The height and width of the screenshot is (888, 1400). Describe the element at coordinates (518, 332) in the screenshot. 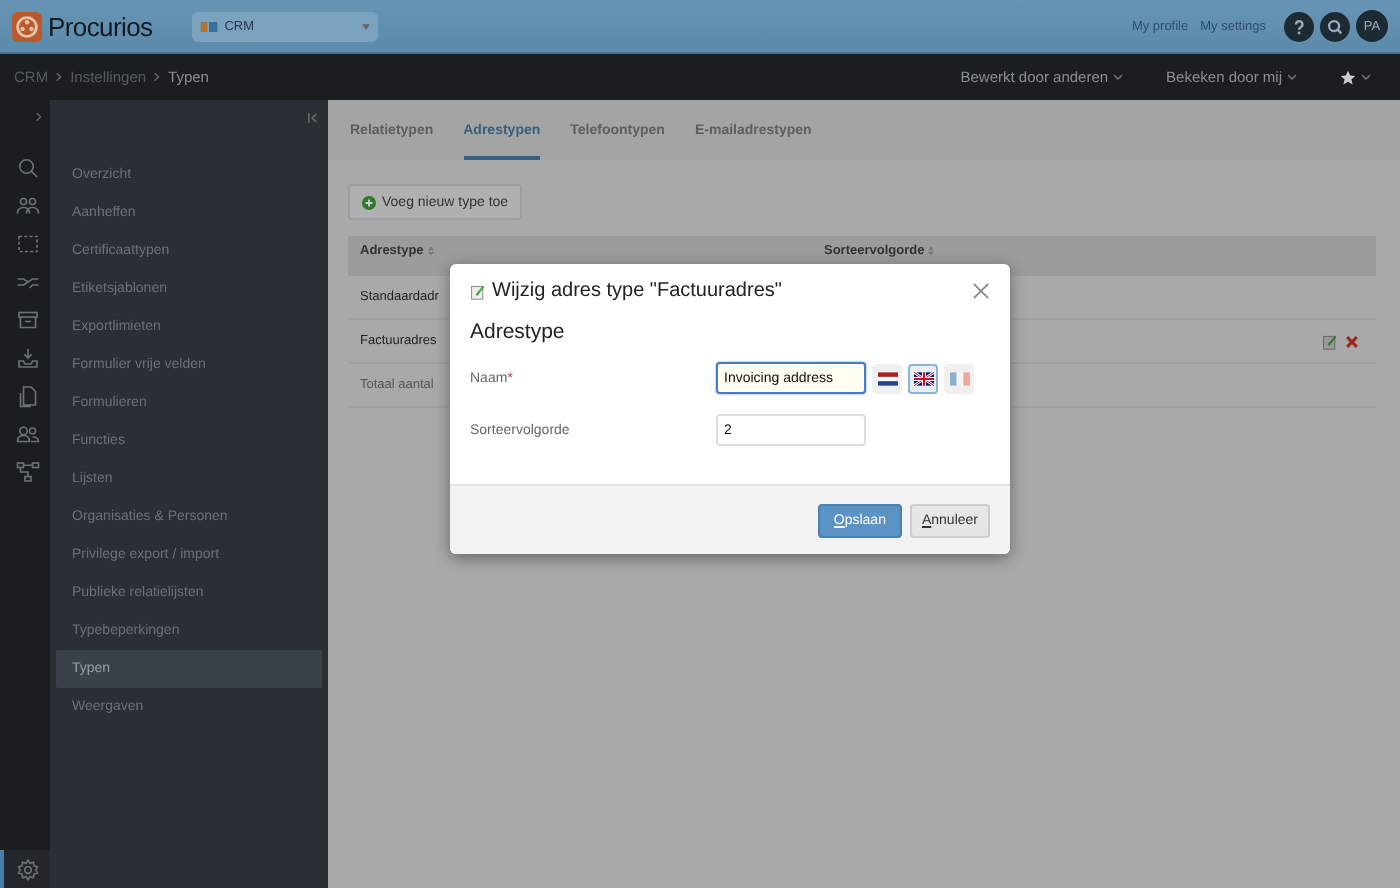

I see `section-heading: Adrestype` at that location.